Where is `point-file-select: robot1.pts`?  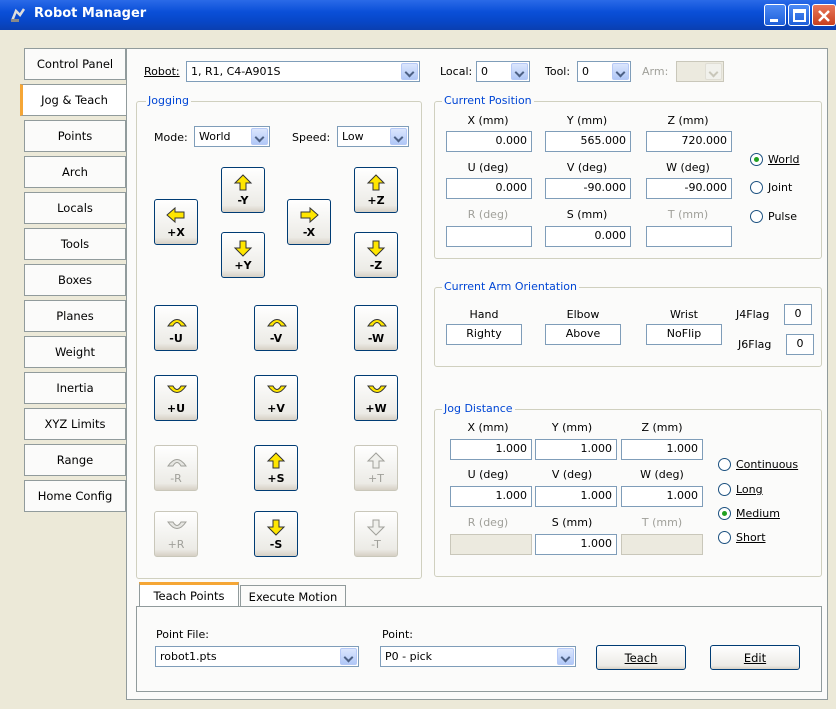
point-file-select: robot1.pts is located at coordinates (257, 656).